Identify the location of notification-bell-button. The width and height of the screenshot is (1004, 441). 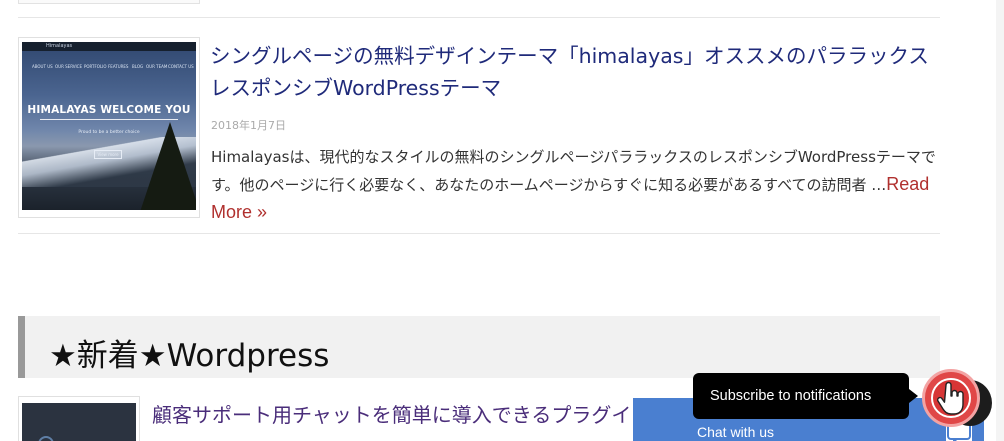
(951, 398).